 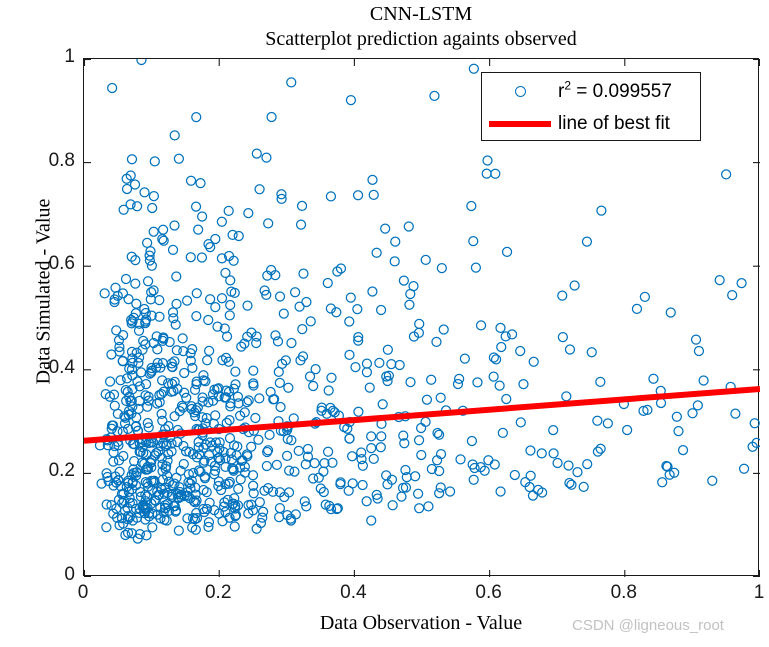 What do you see at coordinates (353, 592) in the screenshot?
I see `x-tick-label: 0.4` at bounding box center [353, 592].